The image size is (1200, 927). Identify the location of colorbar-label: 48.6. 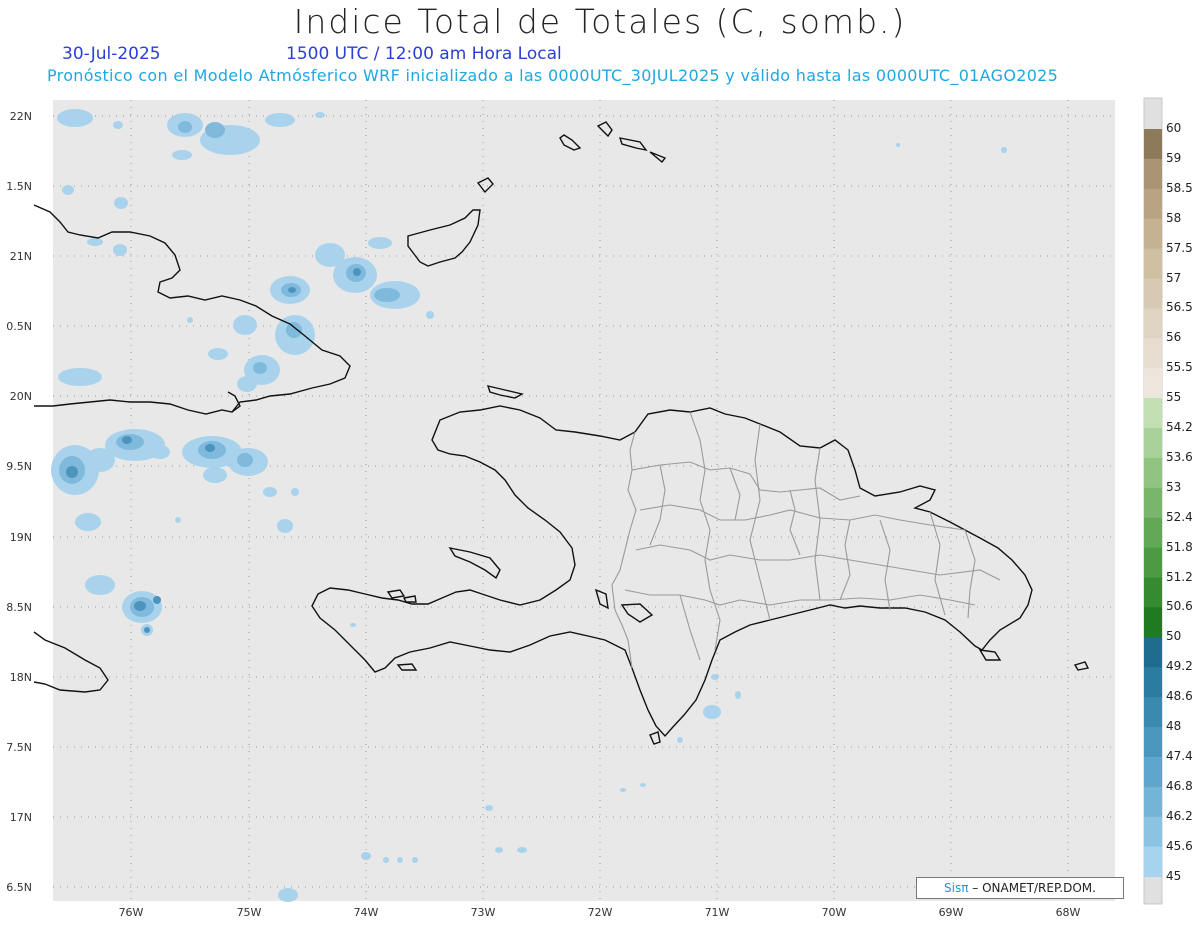
(1179, 696).